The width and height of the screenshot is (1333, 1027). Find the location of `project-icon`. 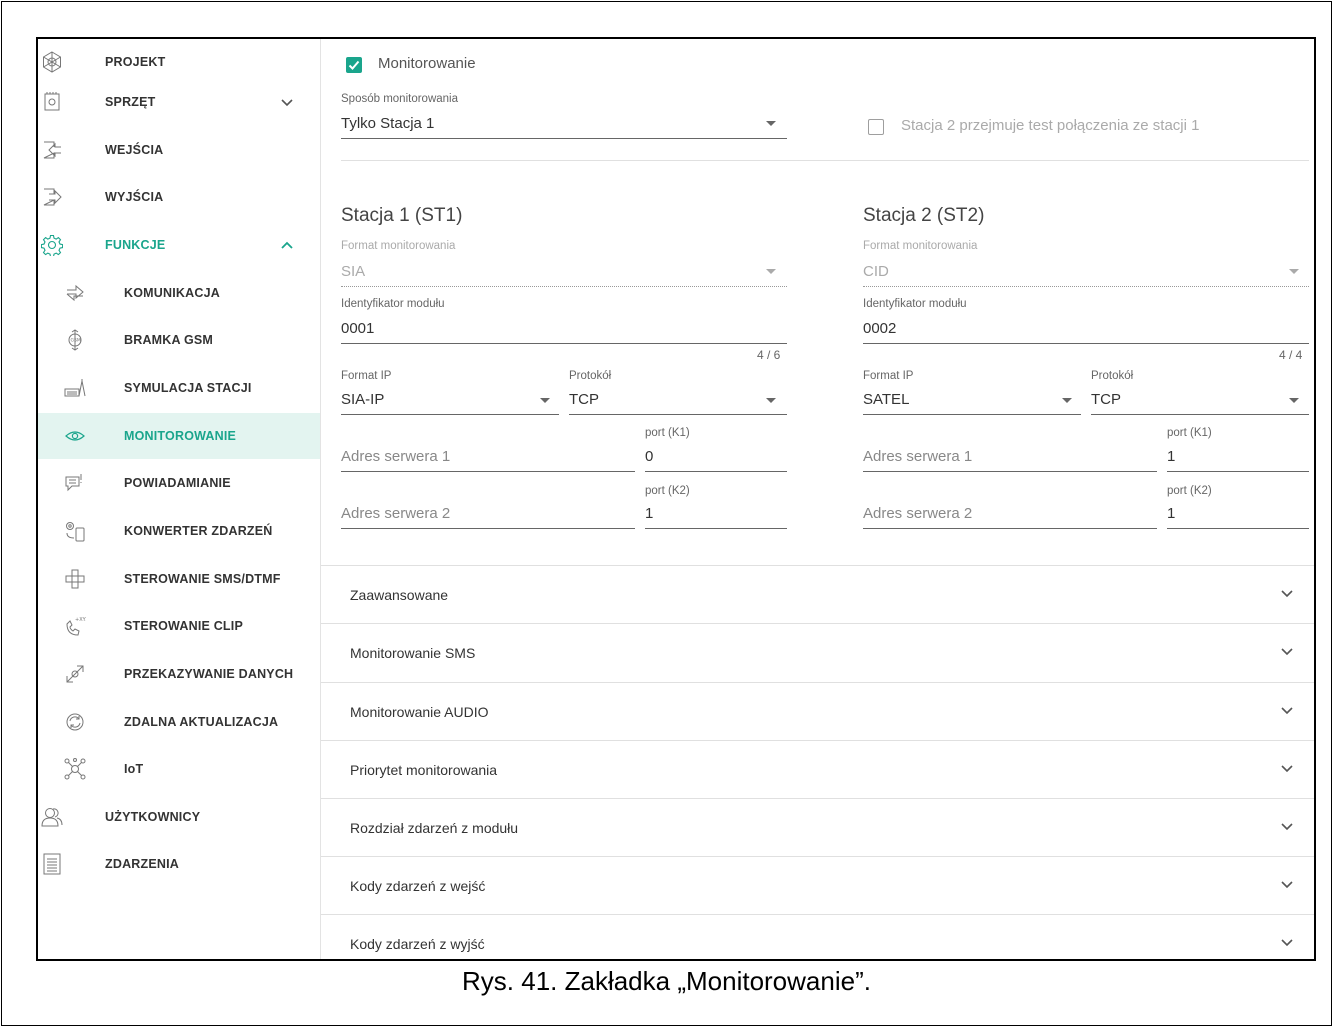

project-icon is located at coordinates (52, 62).